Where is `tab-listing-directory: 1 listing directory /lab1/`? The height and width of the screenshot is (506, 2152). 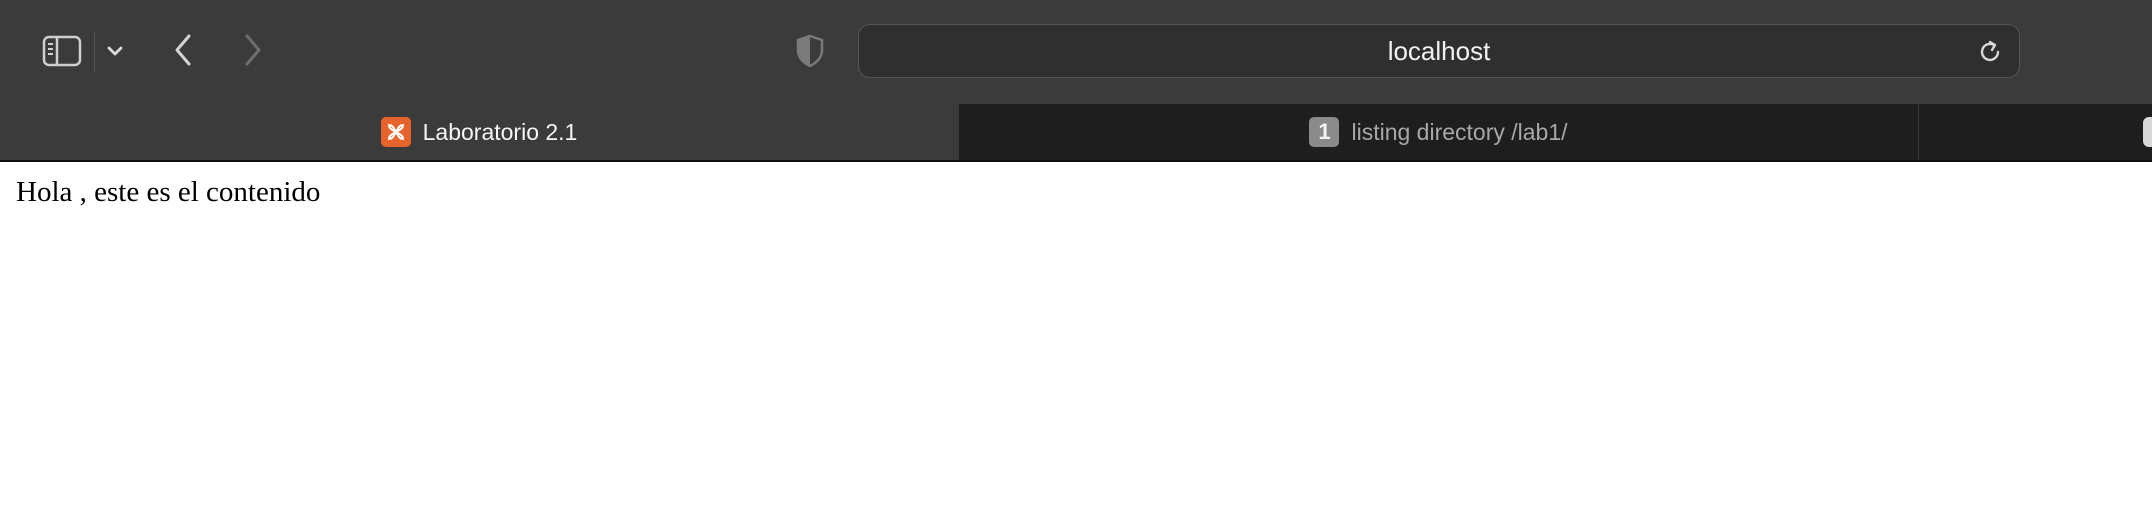 tab-listing-directory: 1 listing directory /lab1/ is located at coordinates (1438, 132).